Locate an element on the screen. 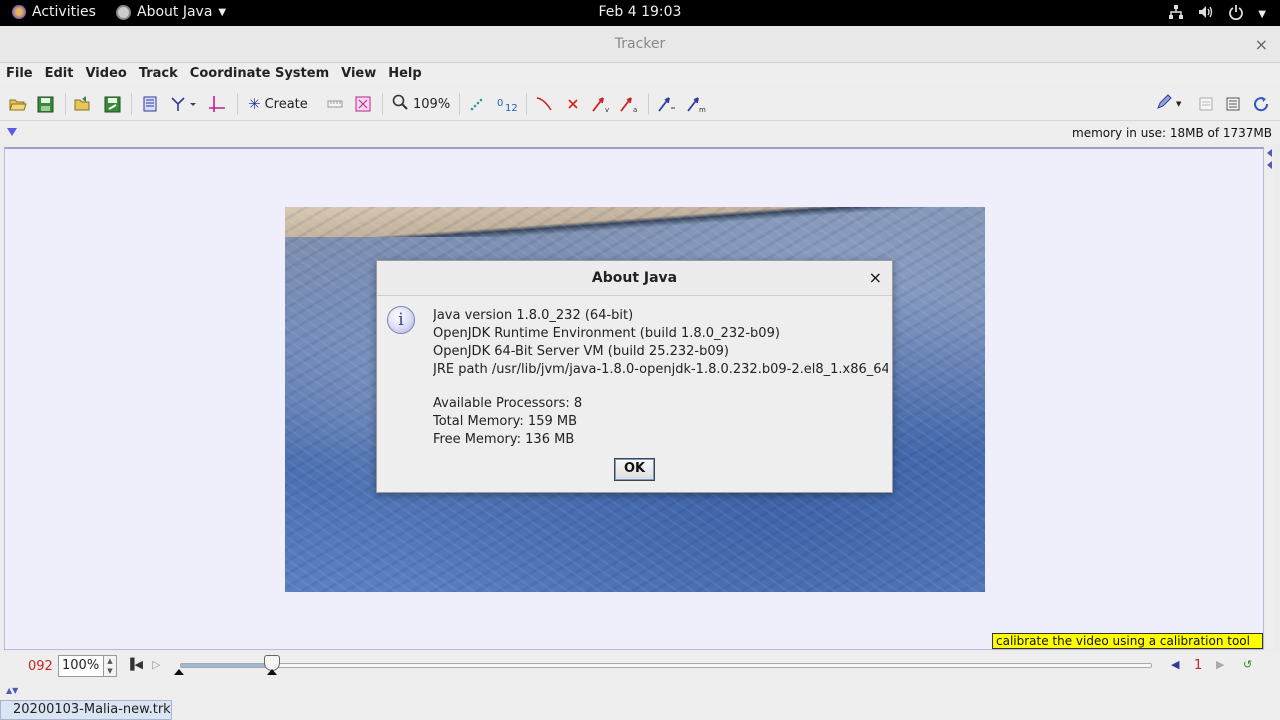 The height and width of the screenshot is (720, 1280). power-icon is located at coordinates (1236, 14).